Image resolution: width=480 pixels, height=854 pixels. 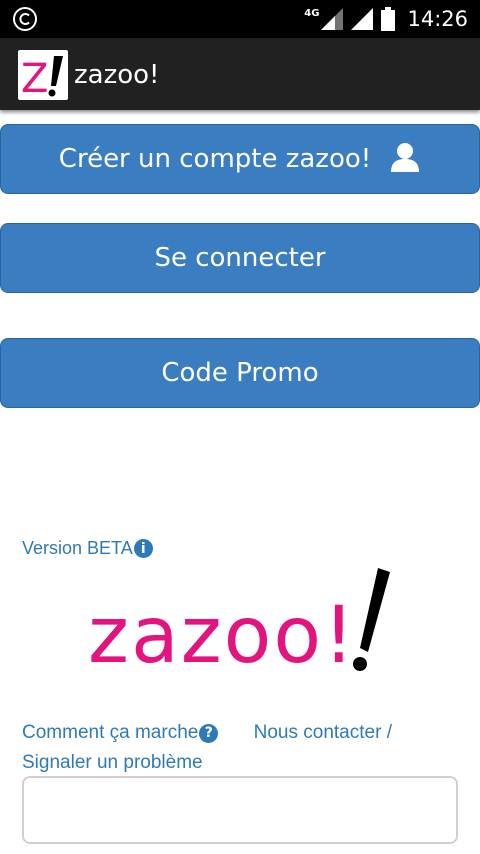 I want to click on status-indicators: 4G 14:26, so click(x=386, y=19).